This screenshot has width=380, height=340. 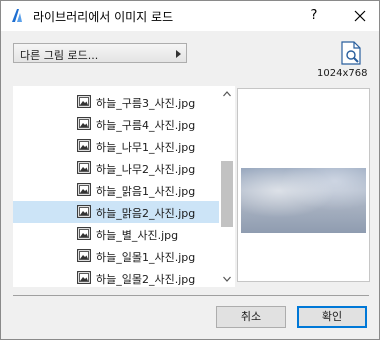 What do you see at coordinates (227, 194) in the screenshot?
I see `scrollbar-thumb` at bounding box center [227, 194].